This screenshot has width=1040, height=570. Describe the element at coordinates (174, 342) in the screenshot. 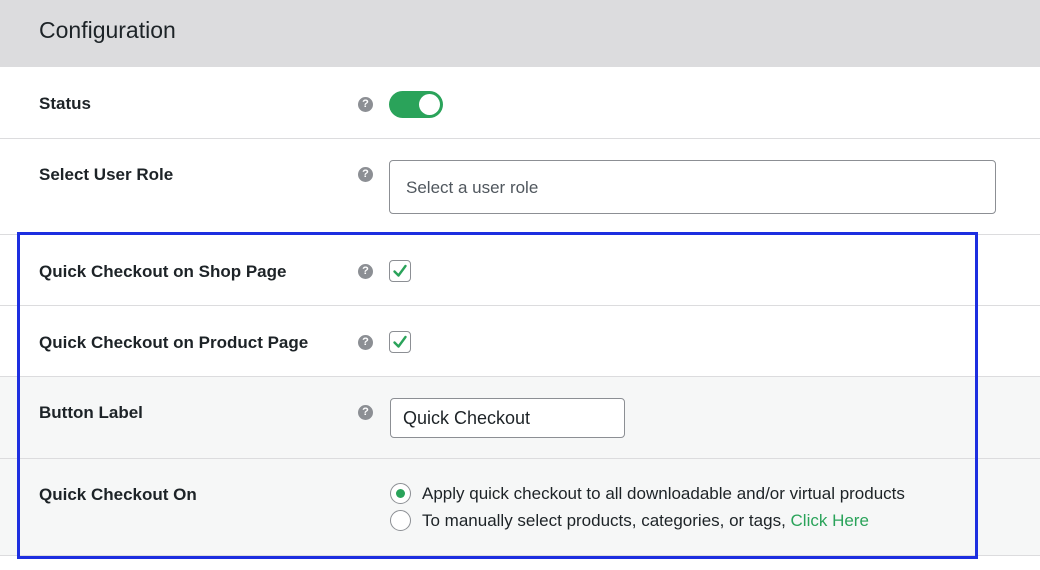

I see `product-page-label: Quick Checkout on Product Page` at that location.